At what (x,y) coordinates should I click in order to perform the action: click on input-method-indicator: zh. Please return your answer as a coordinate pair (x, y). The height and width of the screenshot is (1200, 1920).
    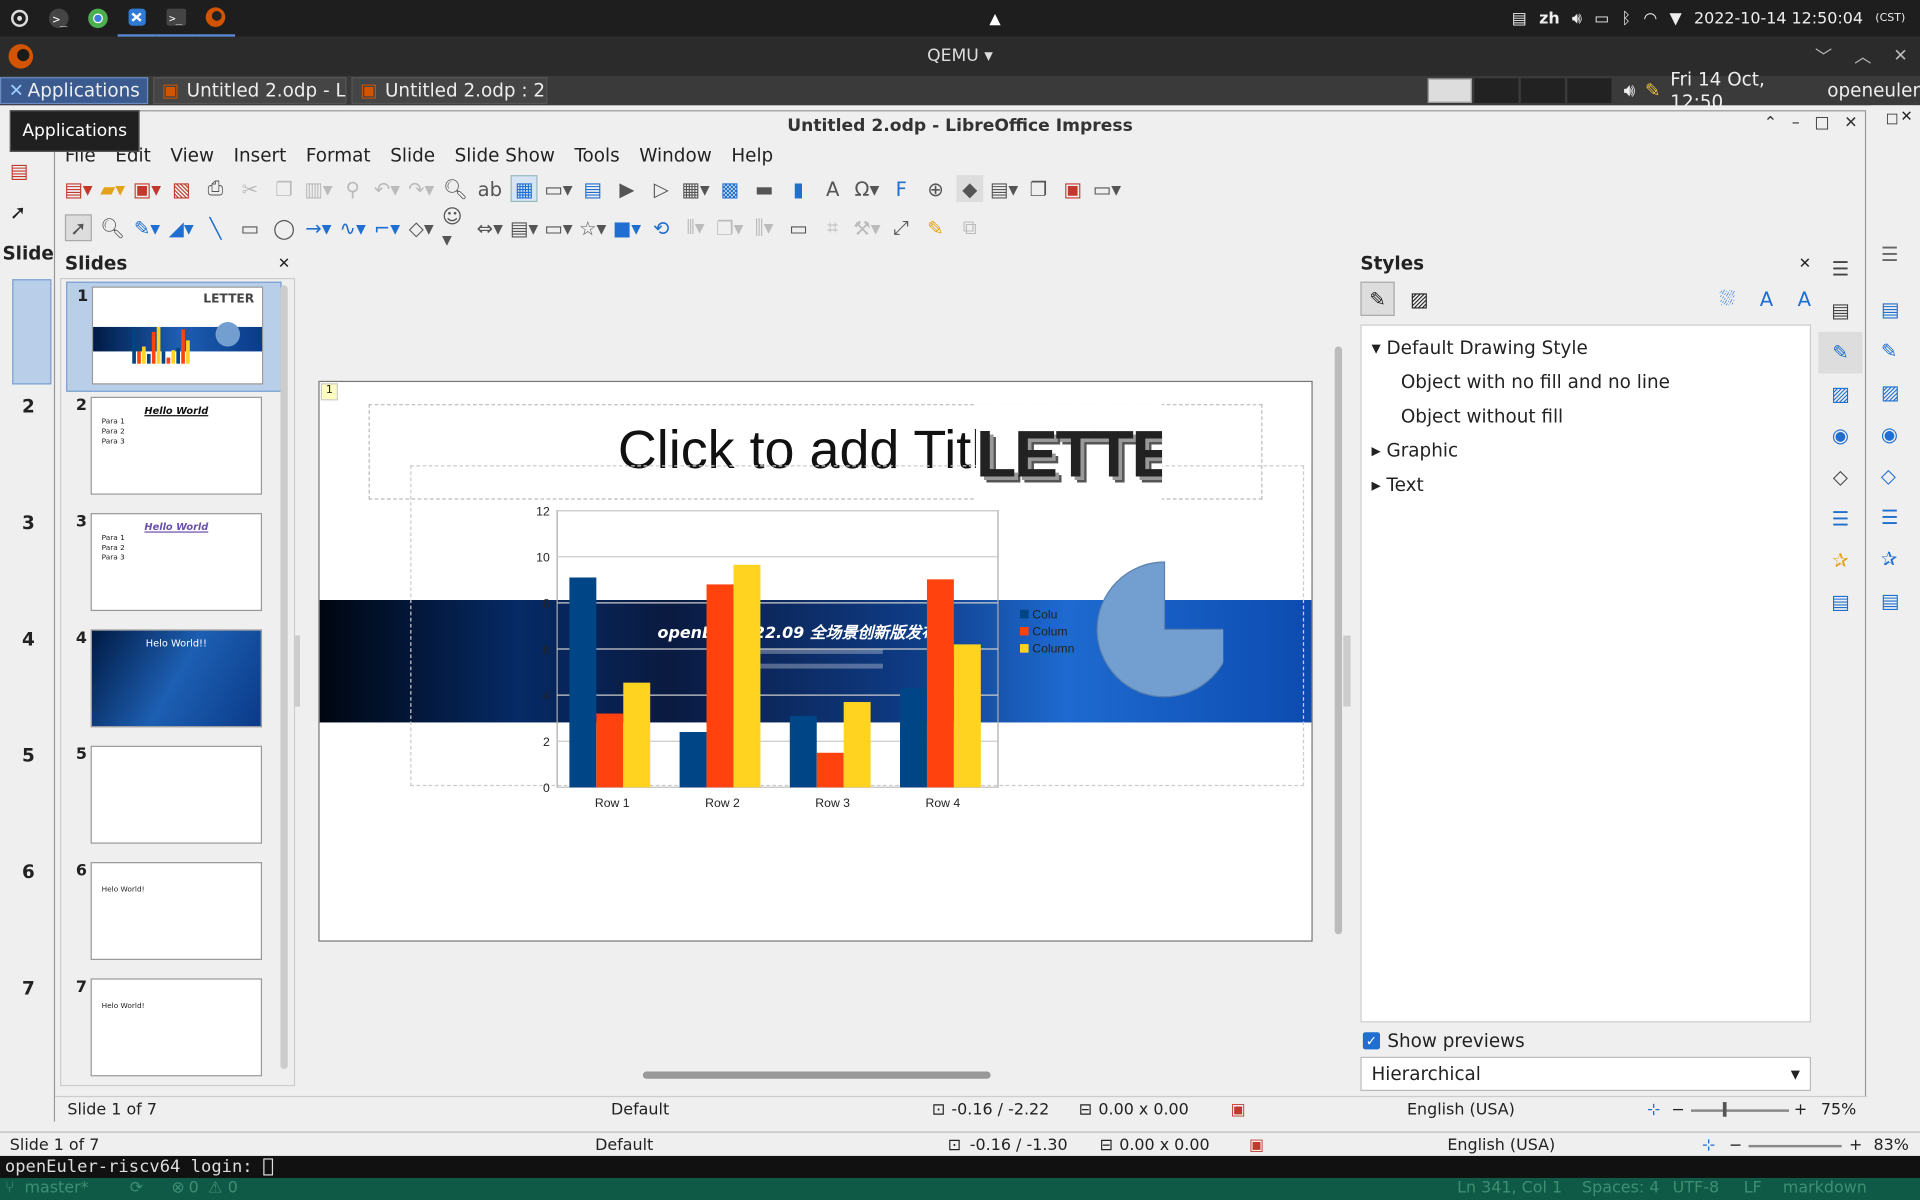
    Looking at the image, I should click on (1549, 18).